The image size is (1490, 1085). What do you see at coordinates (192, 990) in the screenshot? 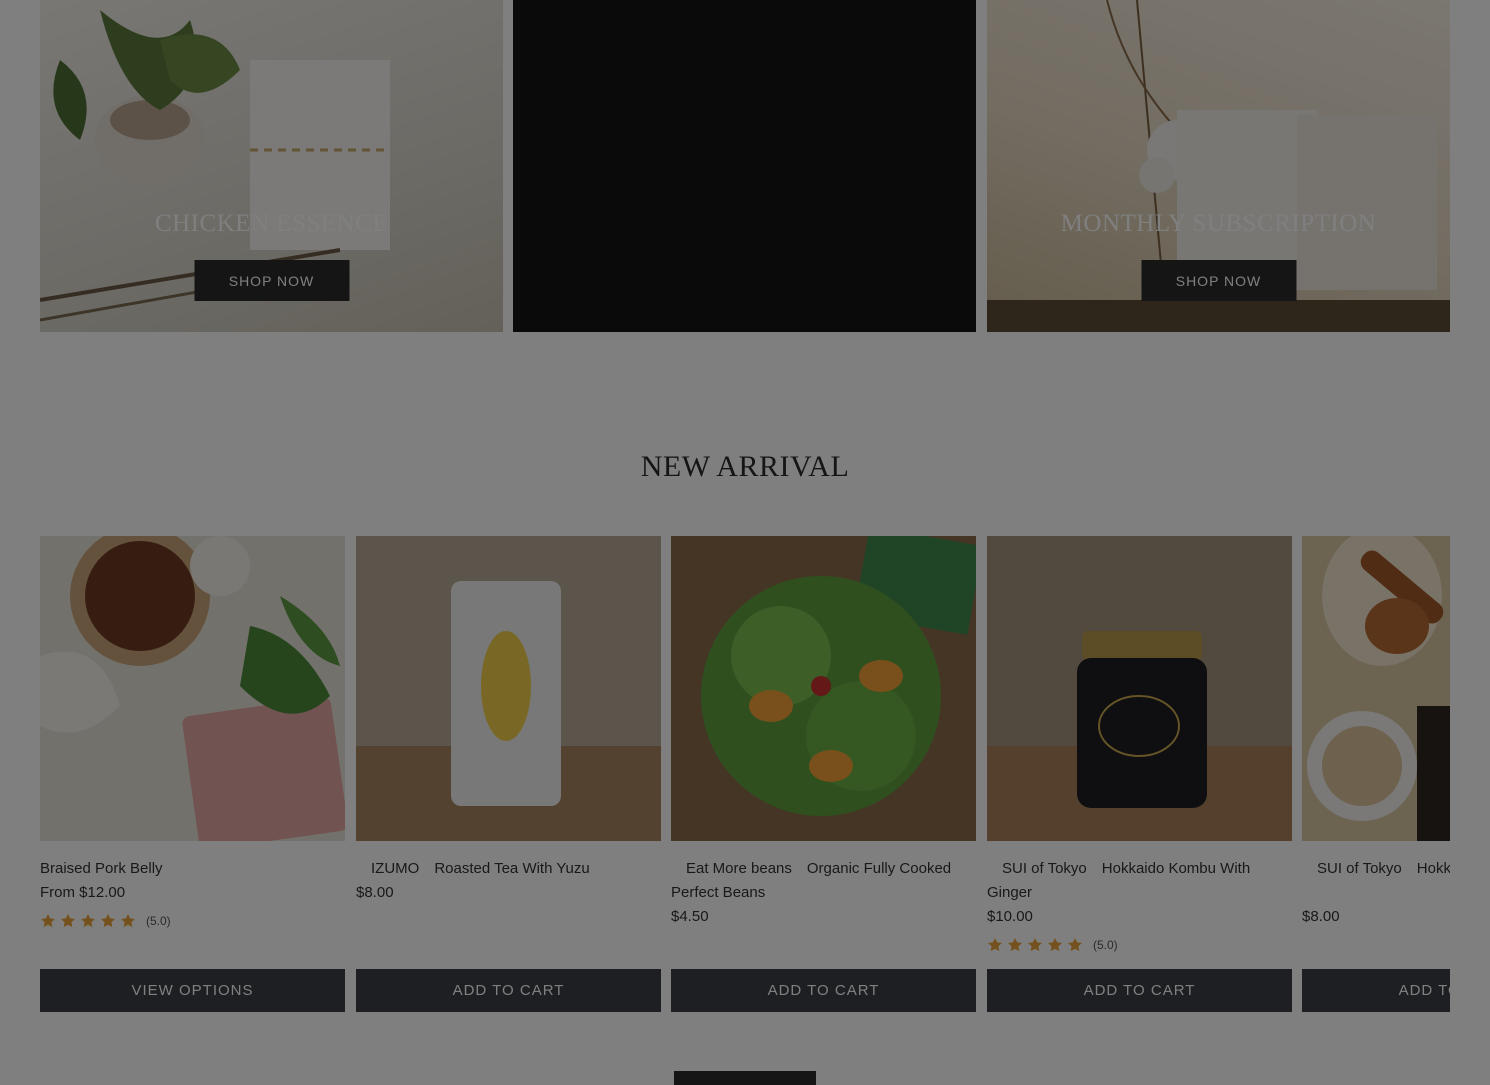
I see `view-options-button: View options` at bounding box center [192, 990].